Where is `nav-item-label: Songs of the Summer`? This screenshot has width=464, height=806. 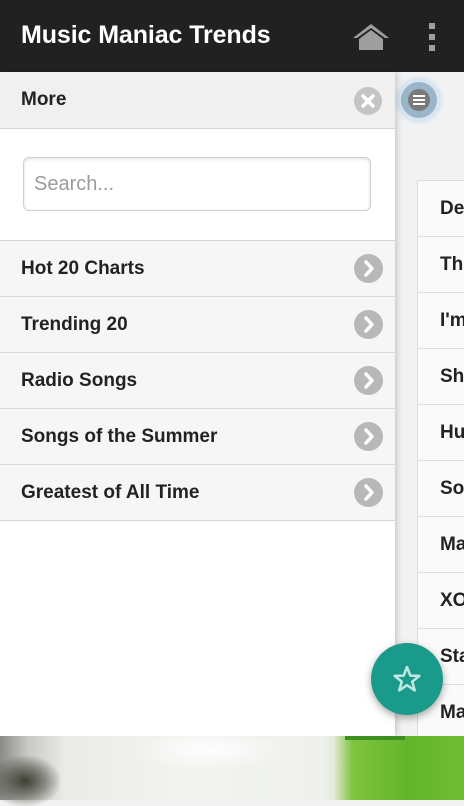
nav-item-label: Songs of the Summer is located at coordinates (119, 436).